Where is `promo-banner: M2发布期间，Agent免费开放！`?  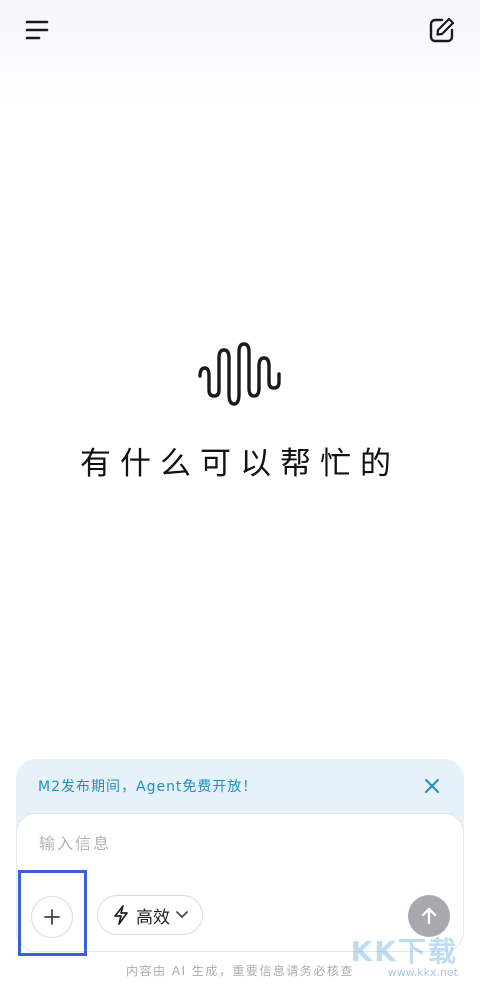 promo-banner: M2发布期间，Agent免费开放！ is located at coordinates (240, 786).